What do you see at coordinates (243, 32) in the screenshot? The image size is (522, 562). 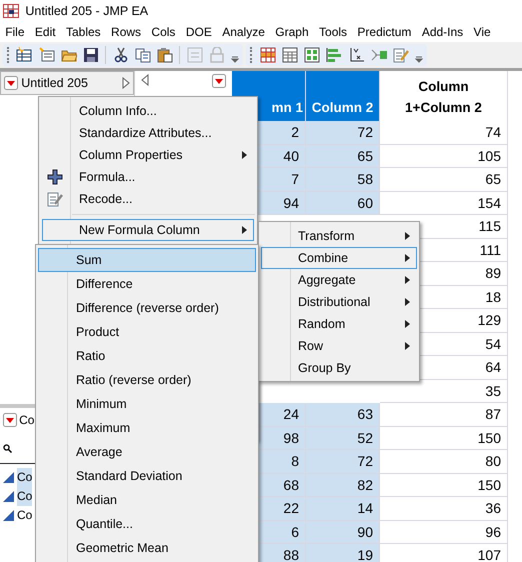 I see `menu-item: Analyze` at bounding box center [243, 32].